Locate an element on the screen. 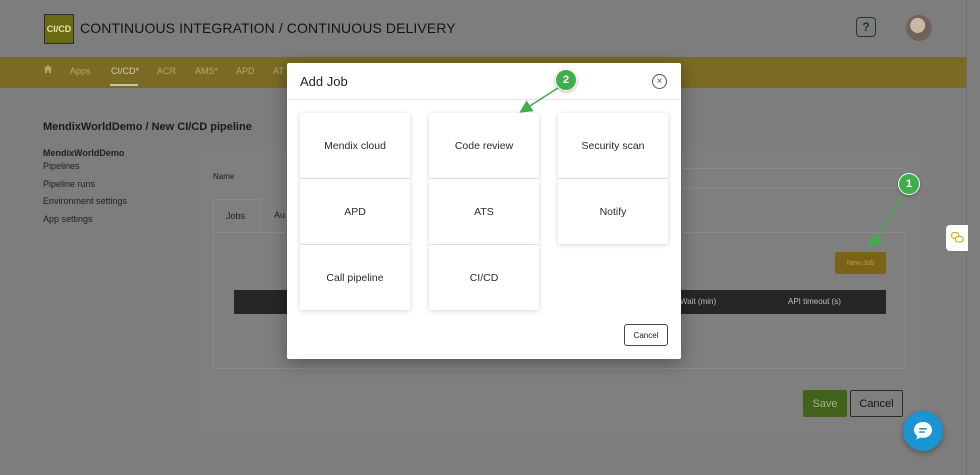  job-tile-apd: APD is located at coordinates (355, 211).